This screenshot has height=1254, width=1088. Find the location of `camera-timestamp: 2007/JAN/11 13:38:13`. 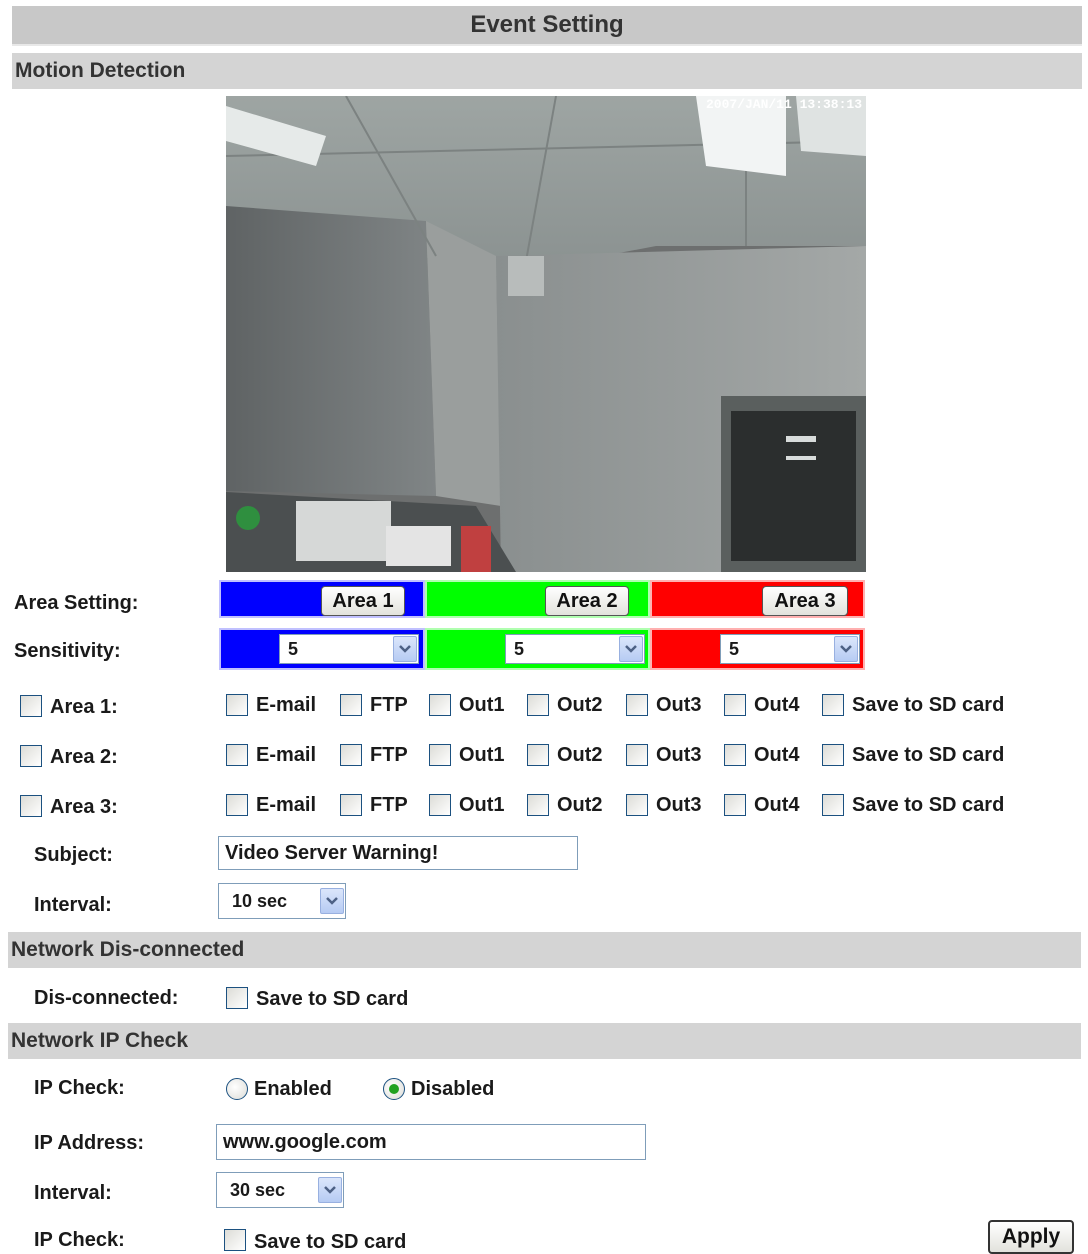

camera-timestamp: 2007/JAN/11 13:38:13 is located at coordinates (784, 104).